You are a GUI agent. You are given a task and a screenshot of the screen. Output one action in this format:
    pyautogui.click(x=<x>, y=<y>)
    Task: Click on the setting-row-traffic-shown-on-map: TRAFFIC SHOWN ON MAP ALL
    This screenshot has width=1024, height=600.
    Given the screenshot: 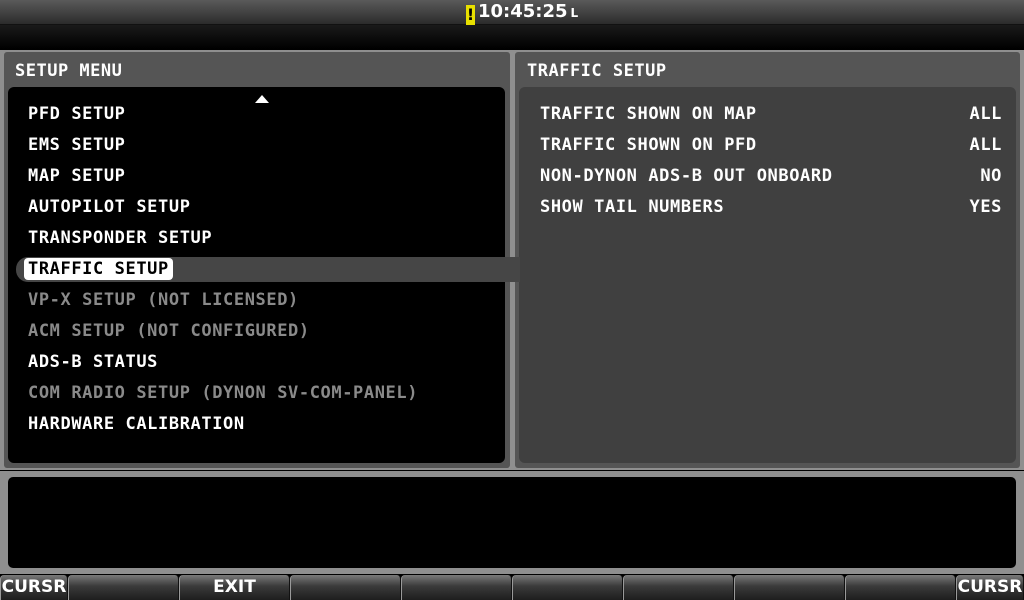 What is the action you would take?
    pyautogui.click(x=771, y=114)
    